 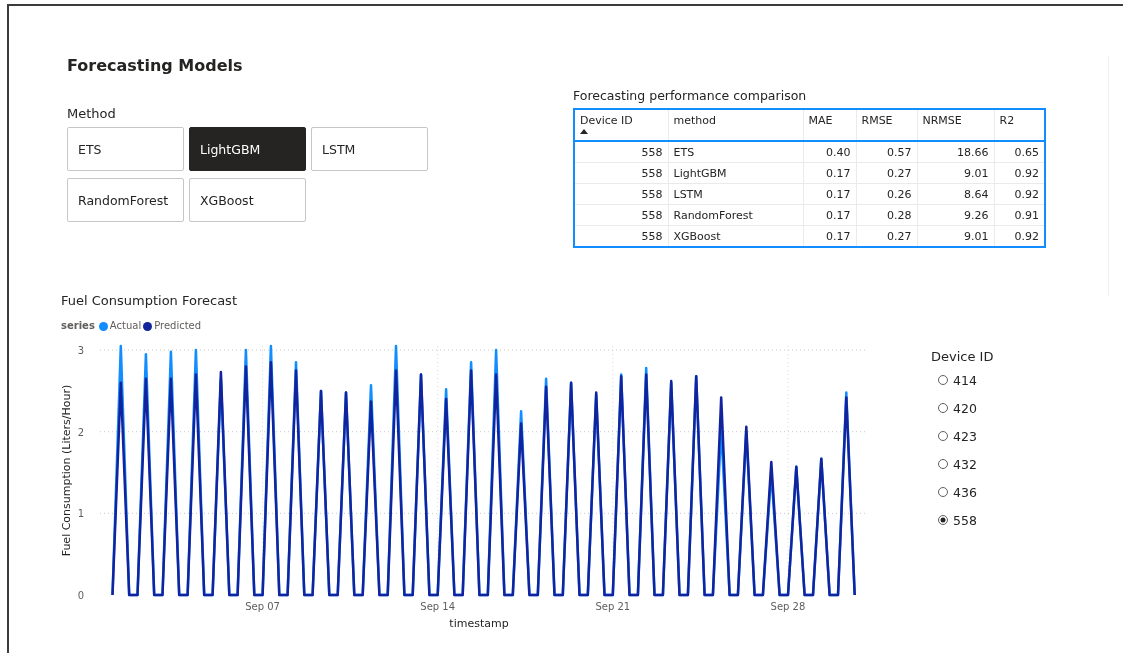 I want to click on axis-tick-label: Sep 28, so click(x=788, y=606).